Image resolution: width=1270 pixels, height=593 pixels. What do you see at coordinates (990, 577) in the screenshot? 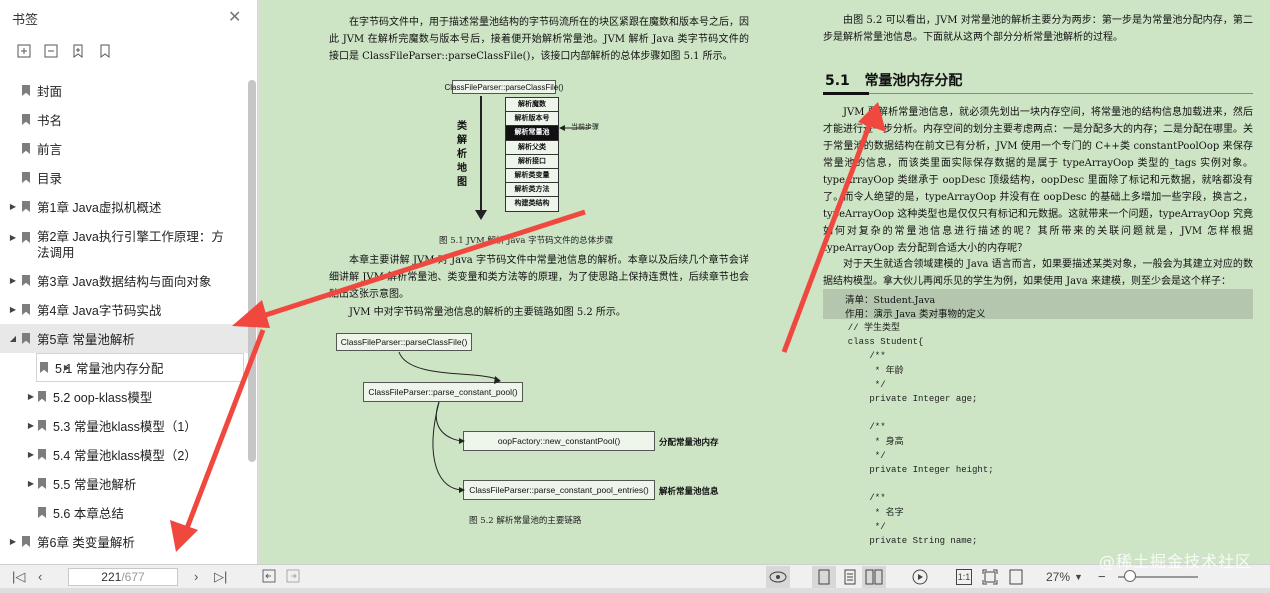
I see `fit-page-icon` at bounding box center [990, 577].